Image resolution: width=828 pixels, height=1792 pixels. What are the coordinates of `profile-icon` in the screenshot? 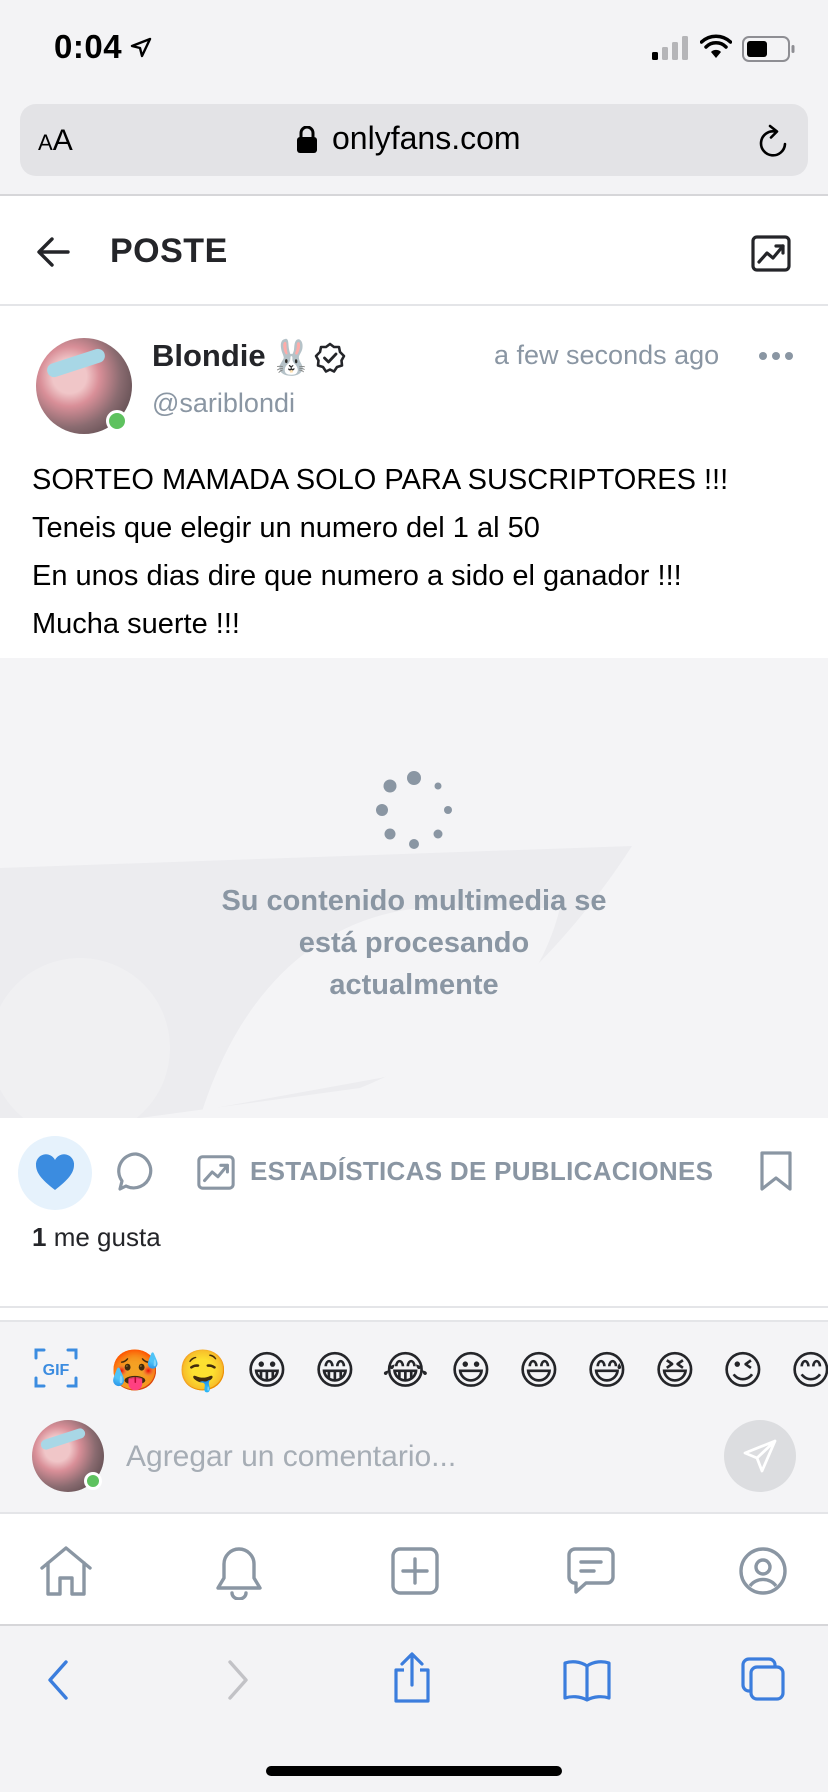 It's located at (763, 1571).